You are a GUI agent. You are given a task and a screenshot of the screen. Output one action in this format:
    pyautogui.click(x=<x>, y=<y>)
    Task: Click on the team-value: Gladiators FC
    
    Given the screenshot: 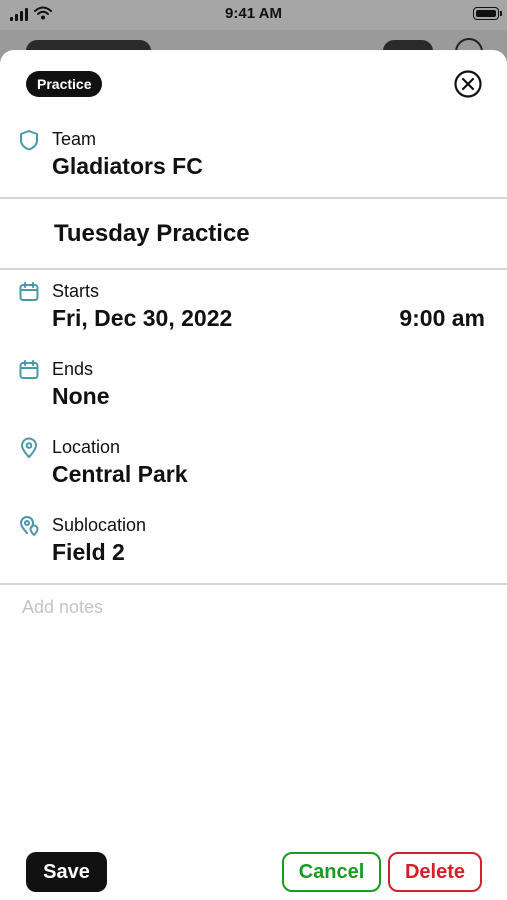 What is the action you would take?
    pyautogui.click(x=127, y=166)
    